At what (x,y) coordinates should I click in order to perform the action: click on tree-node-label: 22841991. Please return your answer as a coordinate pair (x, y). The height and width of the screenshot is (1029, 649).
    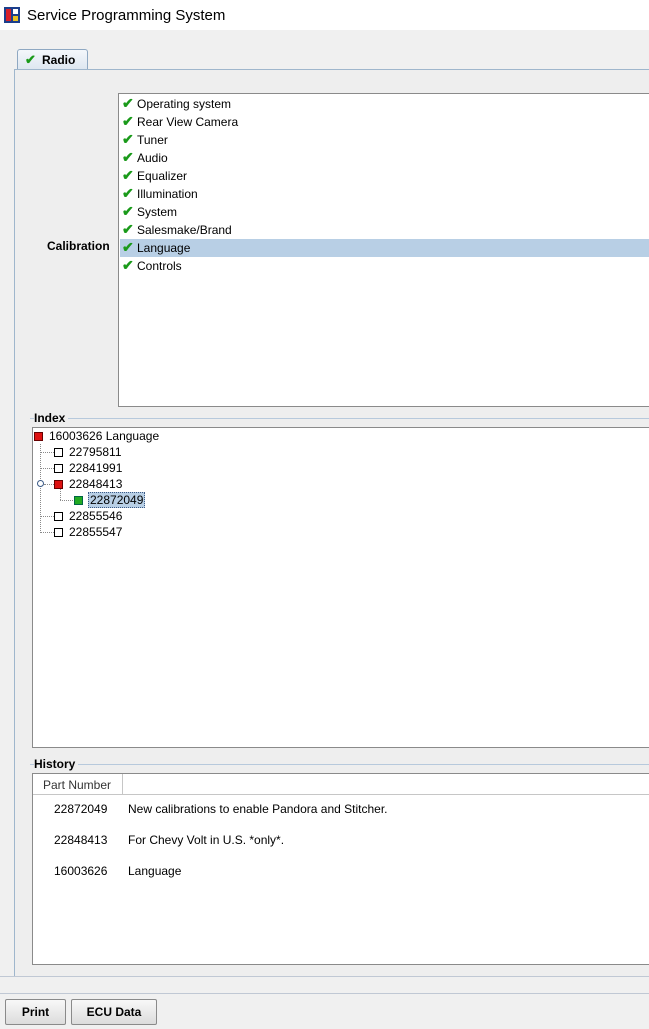
    Looking at the image, I should click on (96, 468).